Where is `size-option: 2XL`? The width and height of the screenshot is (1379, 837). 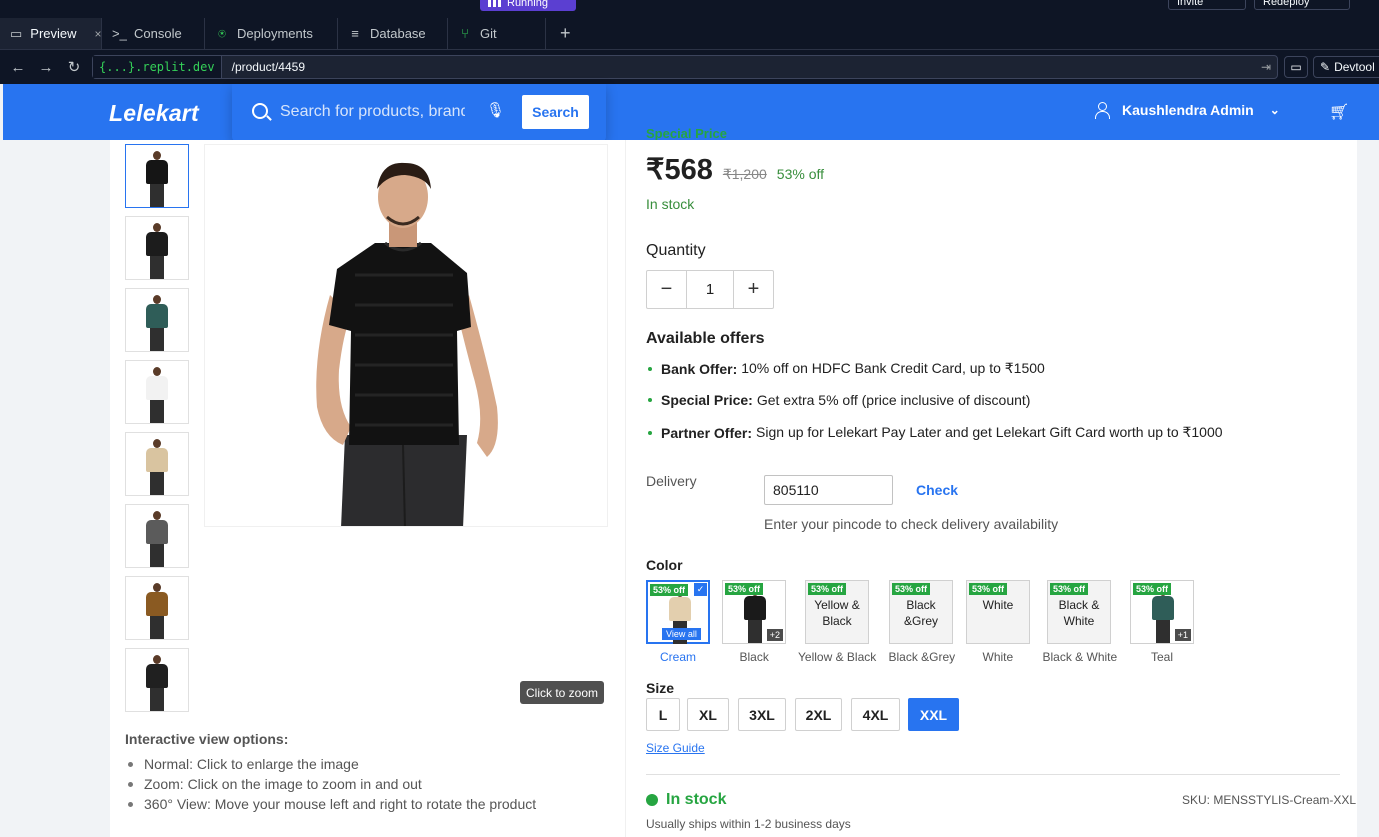 size-option: 2XL is located at coordinates (818, 714).